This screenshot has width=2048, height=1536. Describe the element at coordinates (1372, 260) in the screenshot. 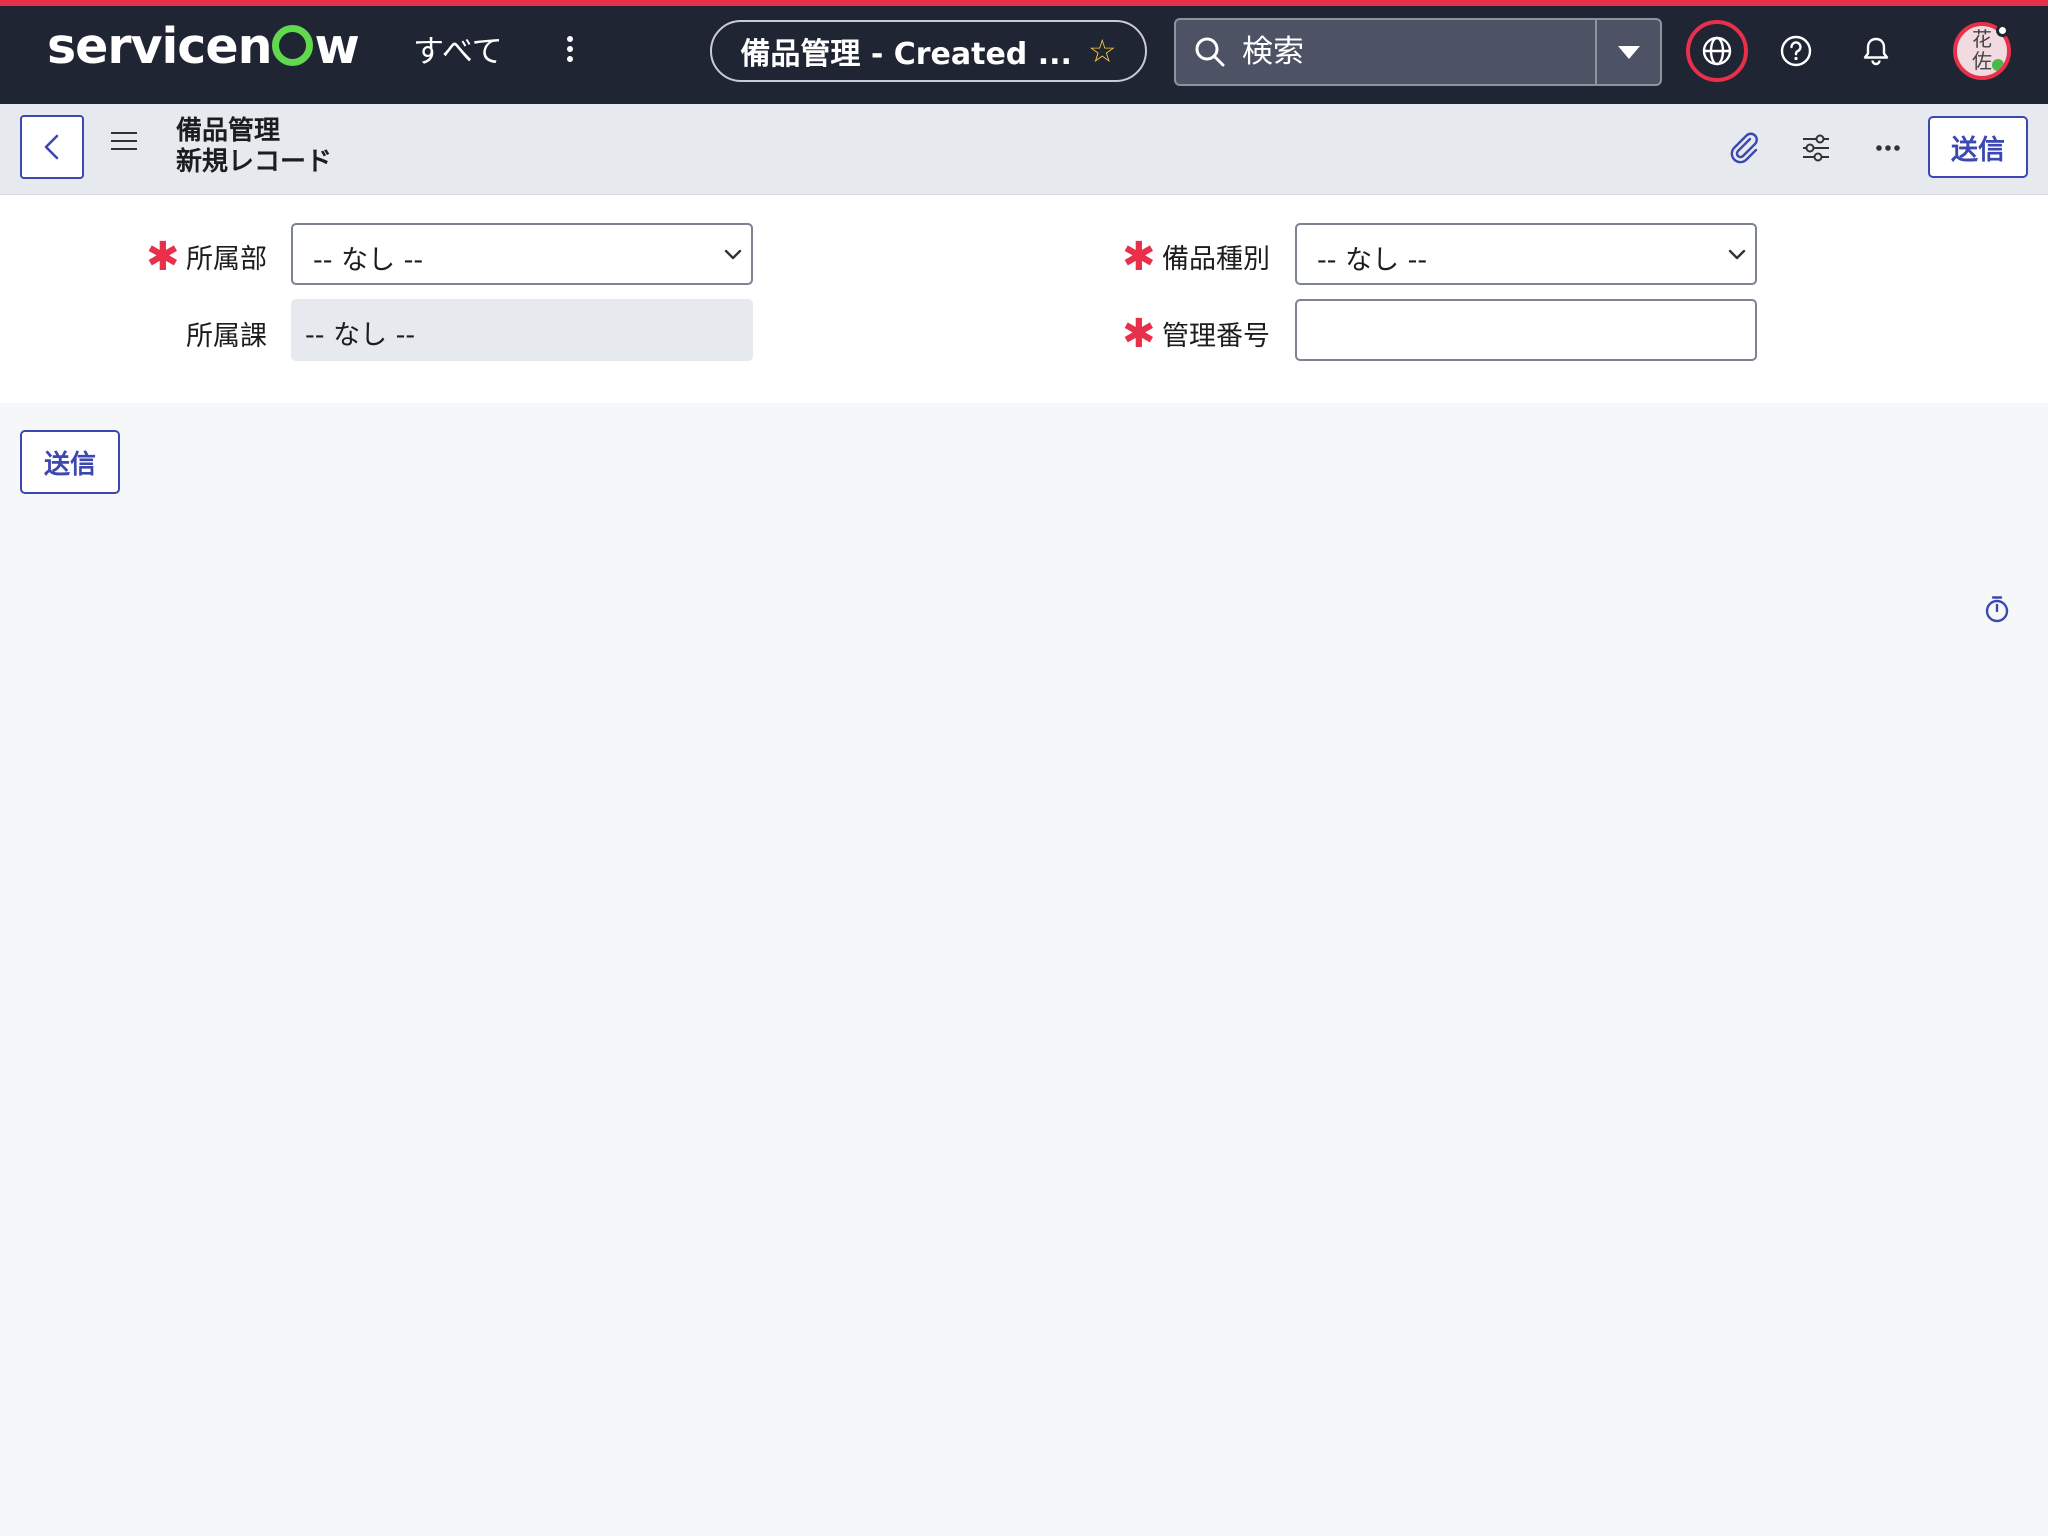

I see `equipment-type-select-value: -- なし --` at that location.